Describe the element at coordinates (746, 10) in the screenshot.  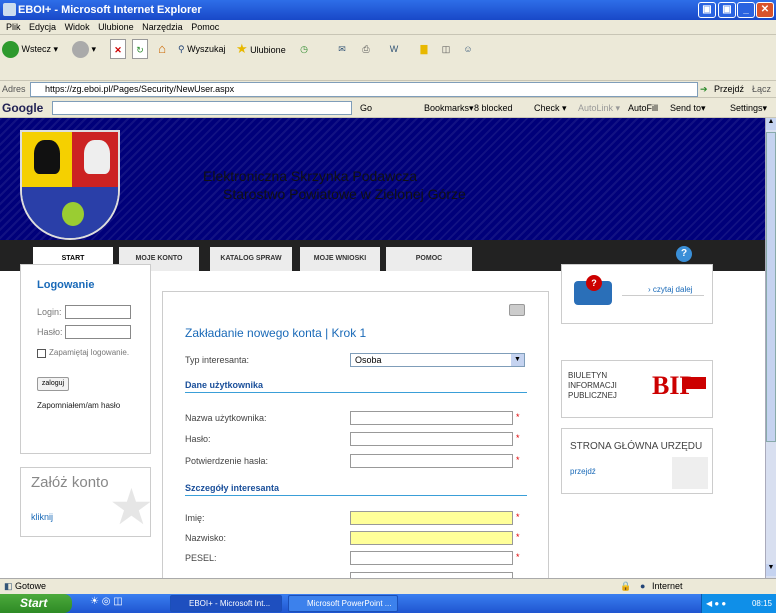
I see `minimize-button: _` at that location.